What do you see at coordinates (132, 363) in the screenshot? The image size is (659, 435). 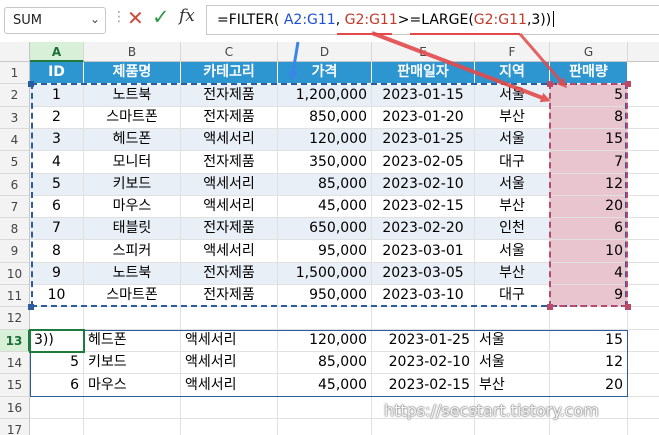 I see `result-cell: 키보드` at bounding box center [132, 363].